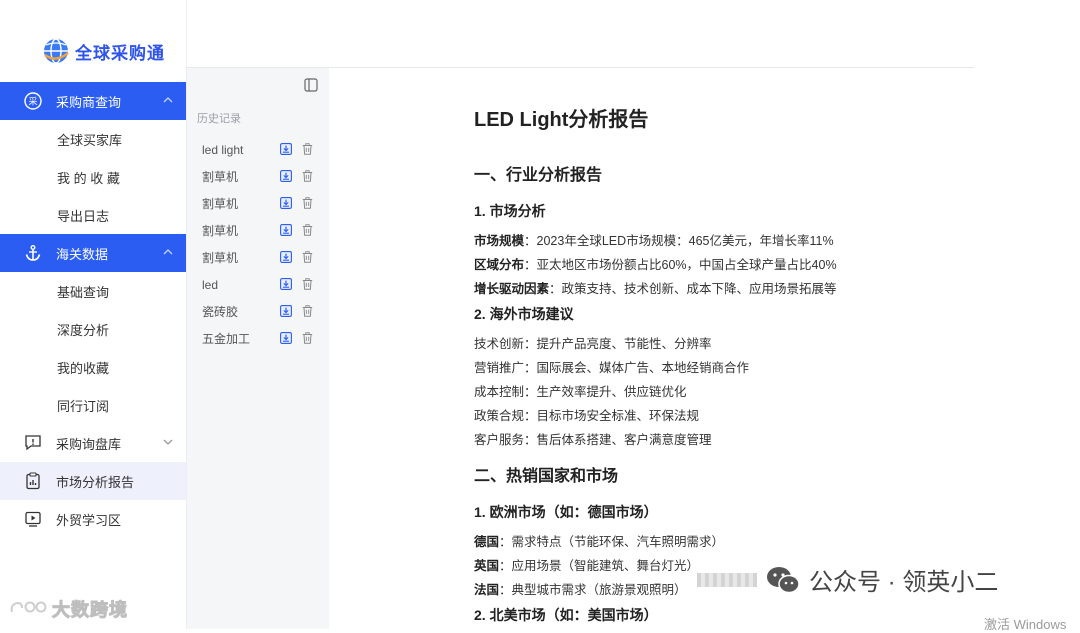 The width and height of the screenshot is (1080, 633). What do you see at coordinates (93, 253) in the screenshot?
I see `sidebar-item-customs-data: 海关数据` at bounding box center [93, 253].